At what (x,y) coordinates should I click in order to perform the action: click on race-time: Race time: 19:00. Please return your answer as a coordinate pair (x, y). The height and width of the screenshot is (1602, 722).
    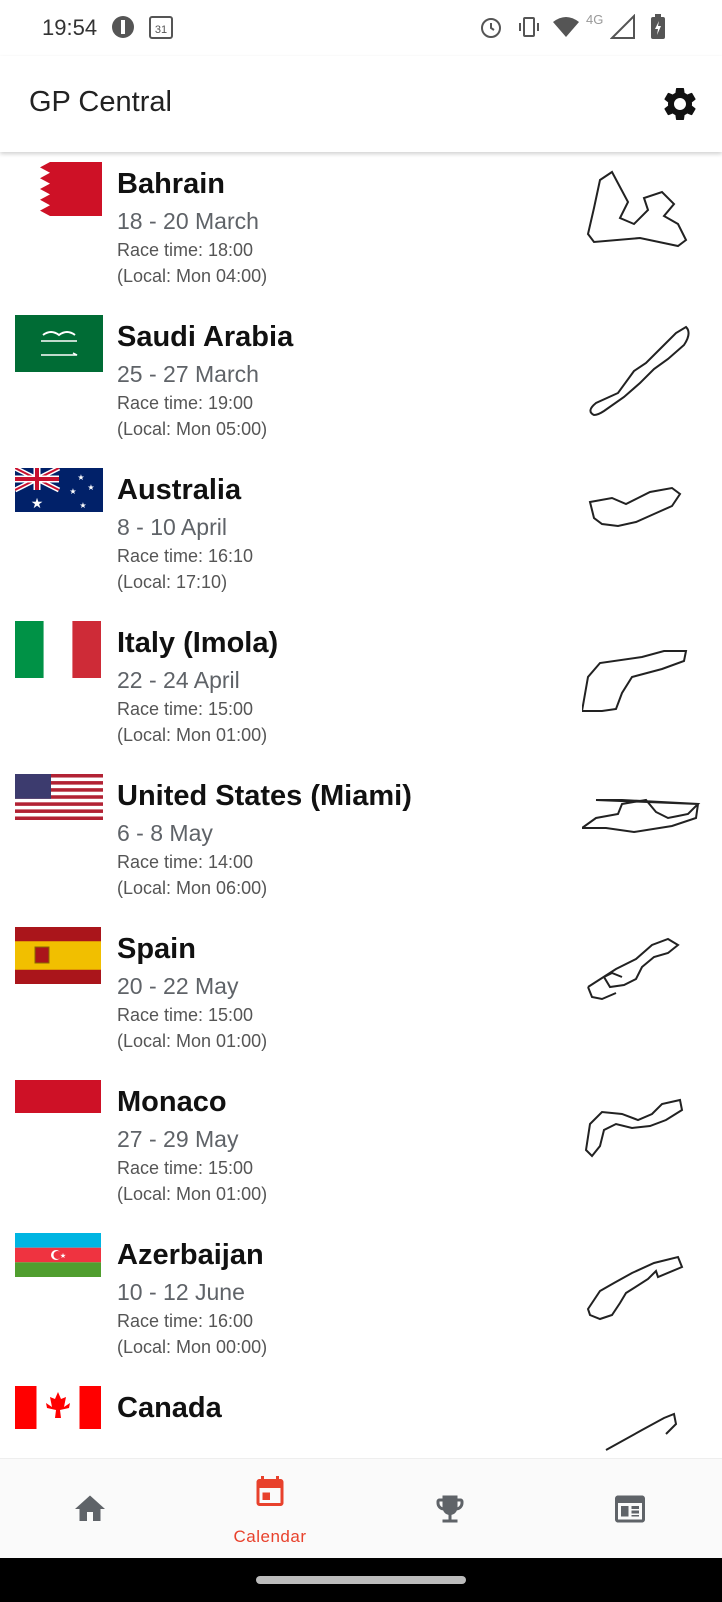
    Looking at the image, I should click on (185, 403).